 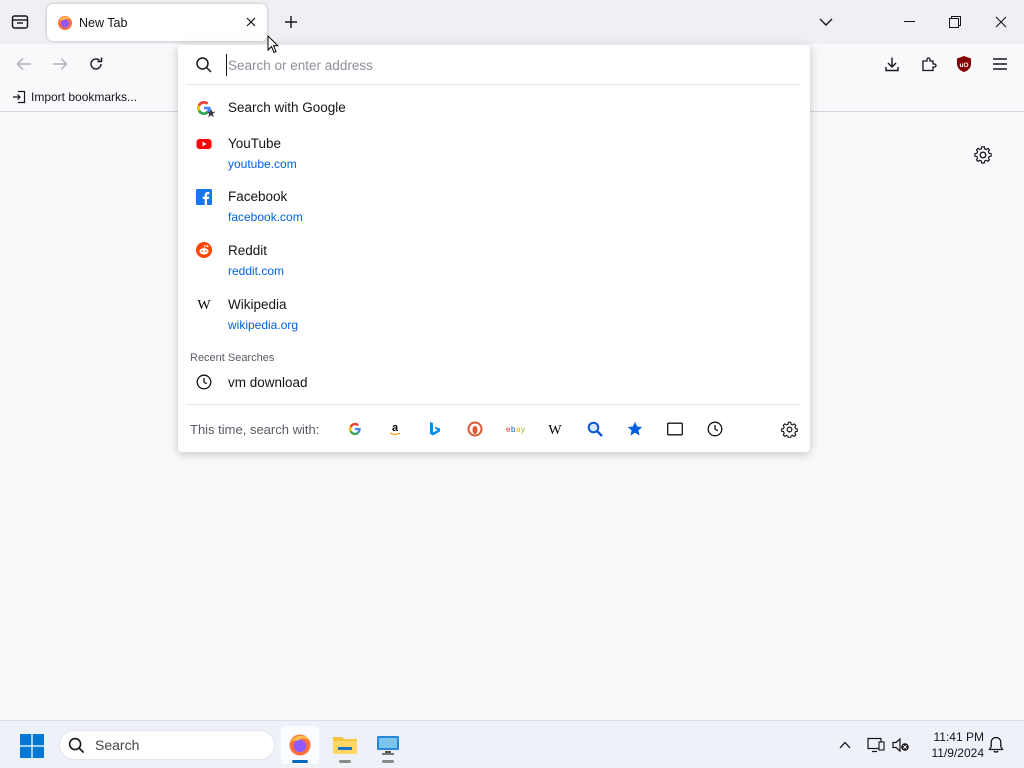 What do you see at coordinates (263, 325) in the screenshot?
I see `shortcut-url: wikipedia.org` at bounding box center [263, 325].